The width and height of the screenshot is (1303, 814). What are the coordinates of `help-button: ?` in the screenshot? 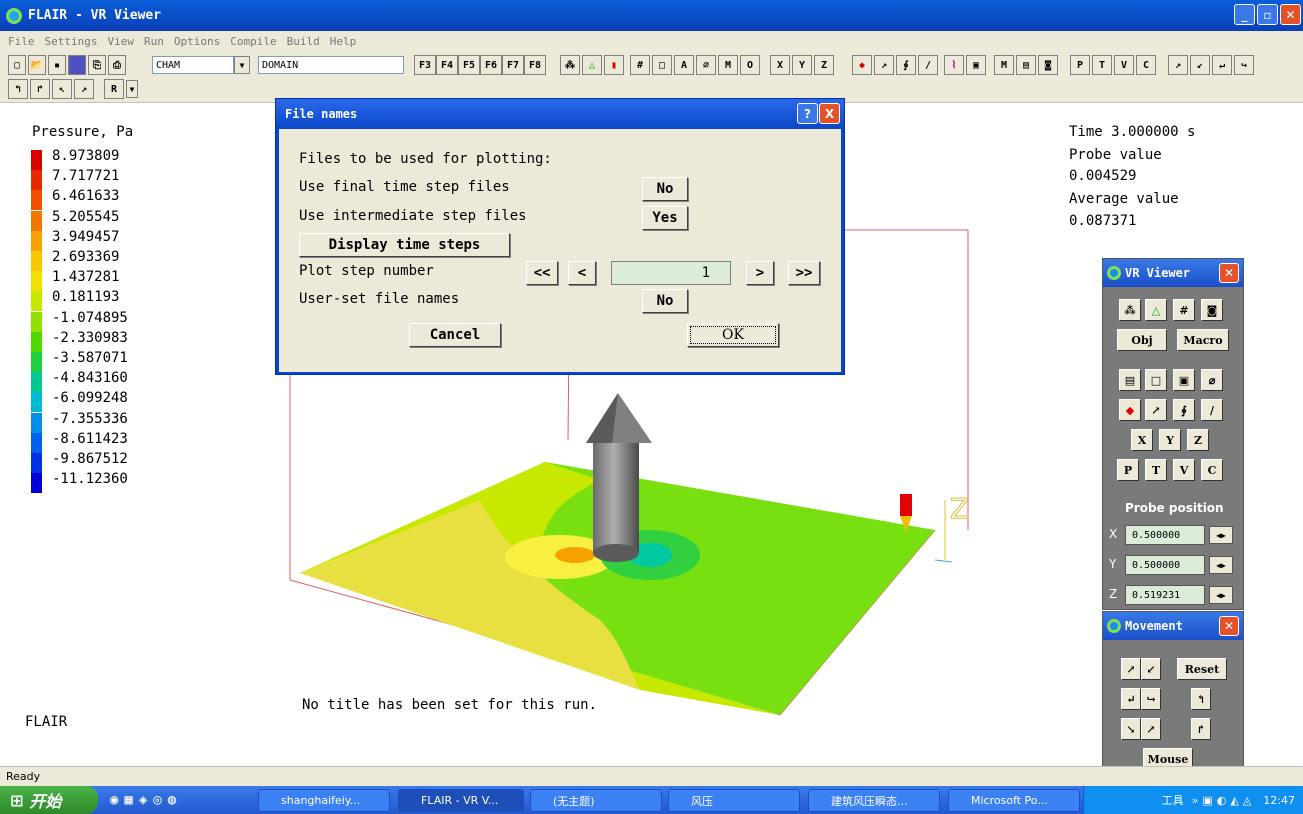 It's located at (807, 113).